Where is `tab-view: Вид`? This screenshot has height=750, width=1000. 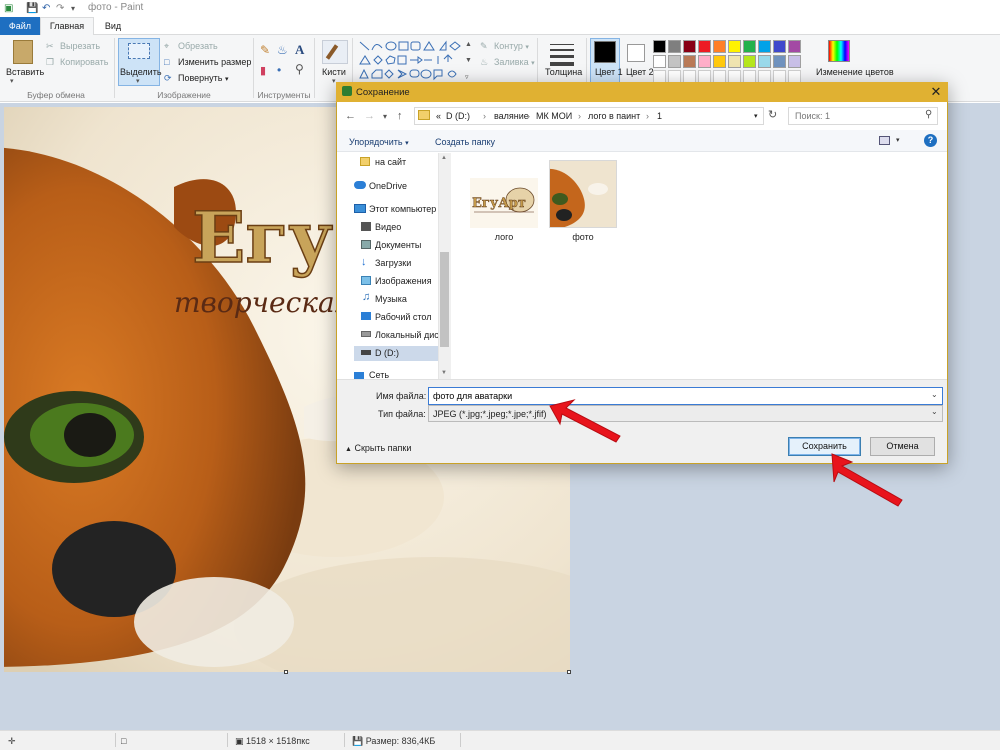 tab-view: Вид is located at coordinates (113, 26).